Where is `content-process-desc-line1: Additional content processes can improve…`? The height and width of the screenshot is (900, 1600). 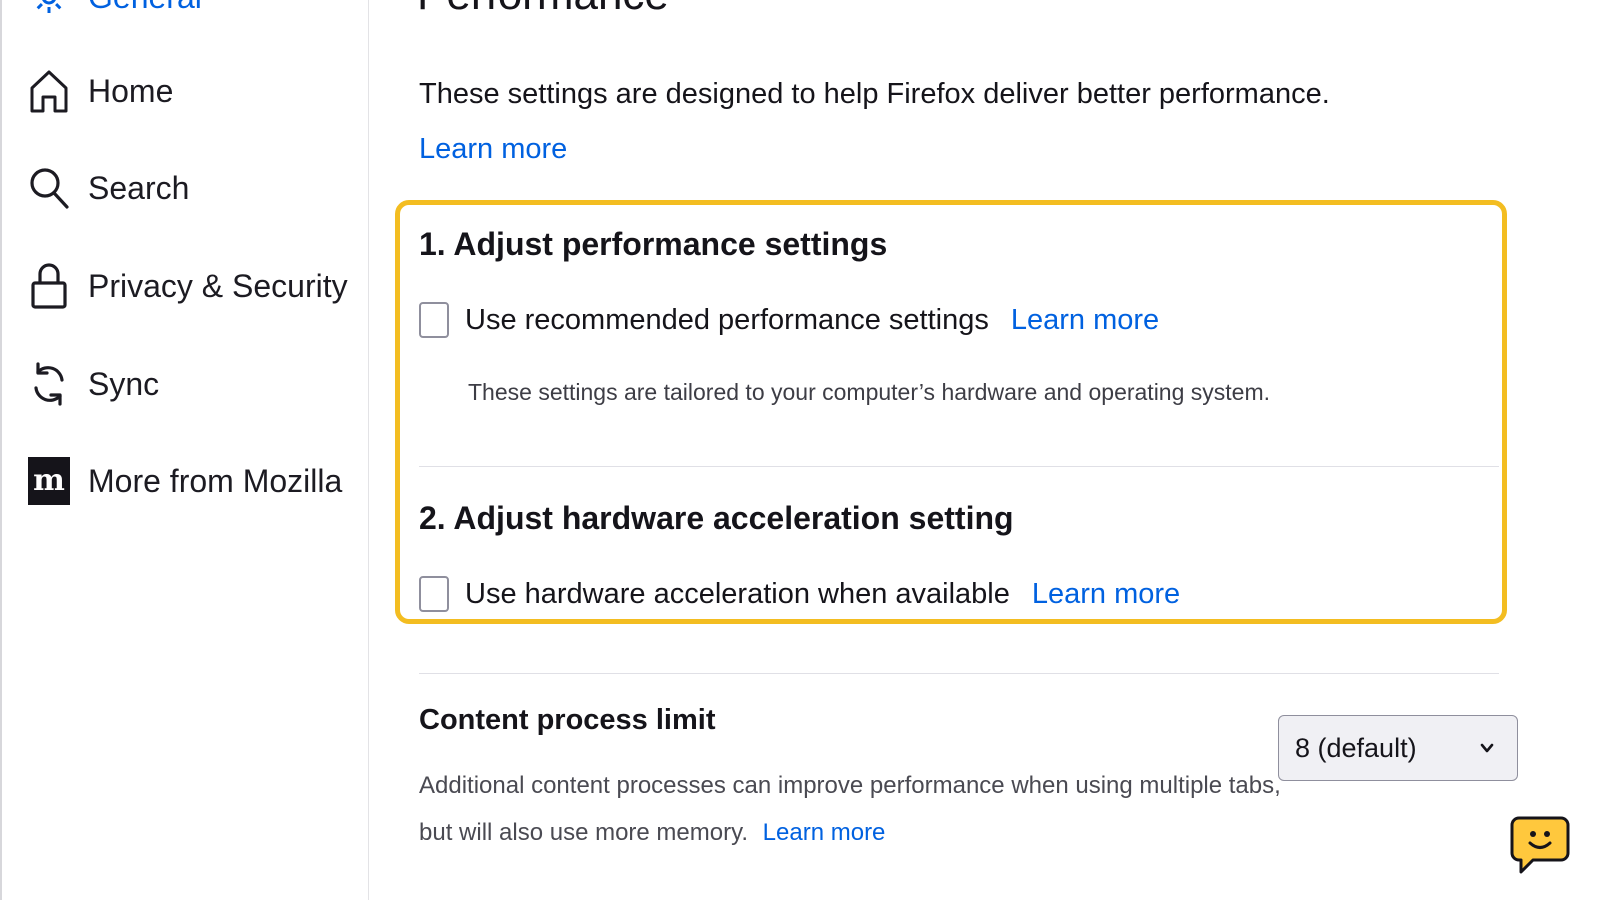
content-process-desc-line1: Additional content processes can improve… is located at coordinates (850, 785).